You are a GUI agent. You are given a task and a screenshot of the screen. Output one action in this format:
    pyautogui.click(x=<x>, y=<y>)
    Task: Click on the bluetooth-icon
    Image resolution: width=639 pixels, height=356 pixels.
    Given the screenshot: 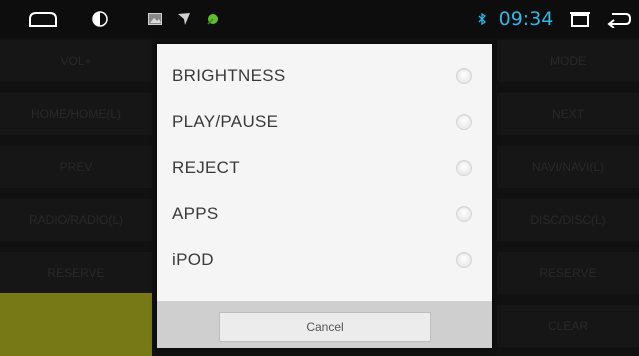 What is the action you would take?
    pyautogui.click(x=482, y=19)
    